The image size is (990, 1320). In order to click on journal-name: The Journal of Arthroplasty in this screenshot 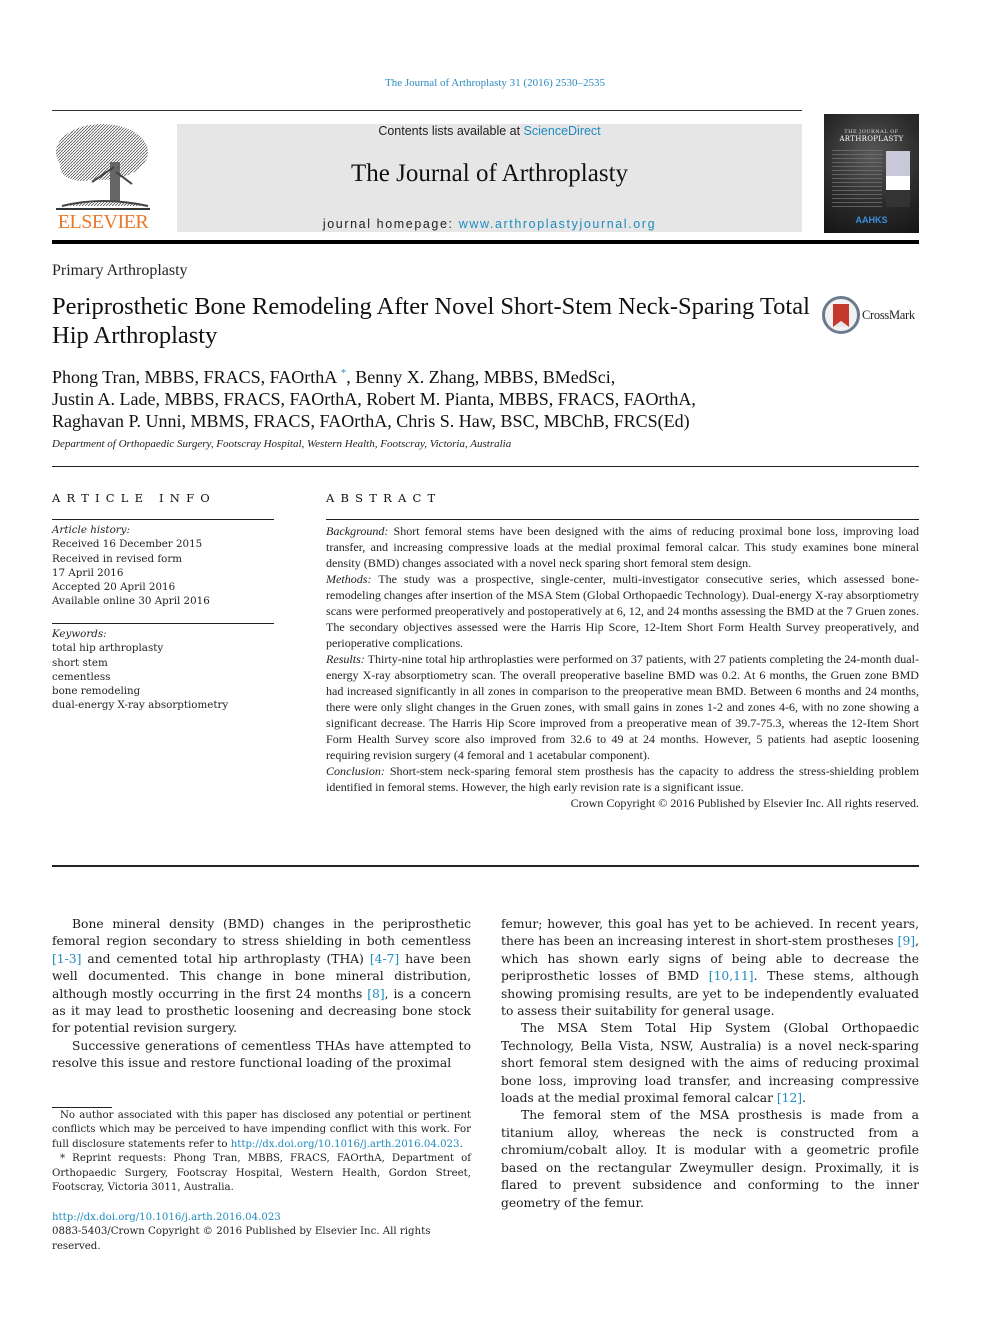, I will do `click(489, 173)`.